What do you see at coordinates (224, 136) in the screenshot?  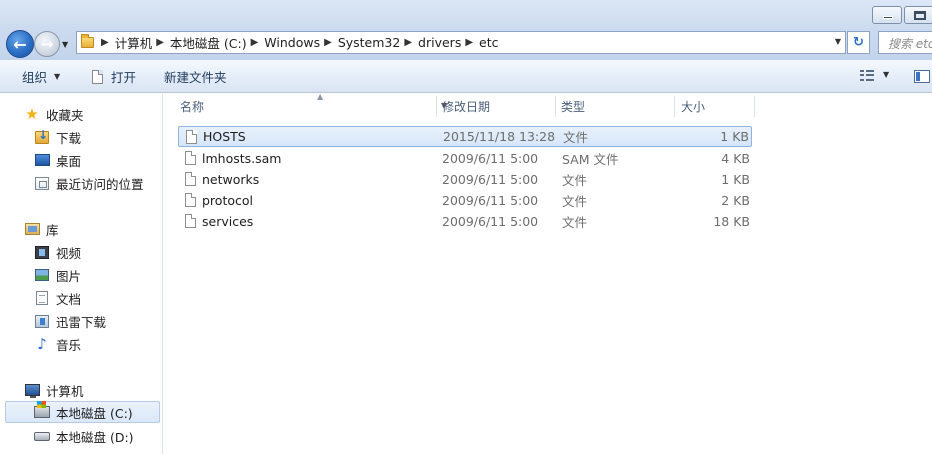 I see `file-name: HOSTS` at bounding box center [224, 136].